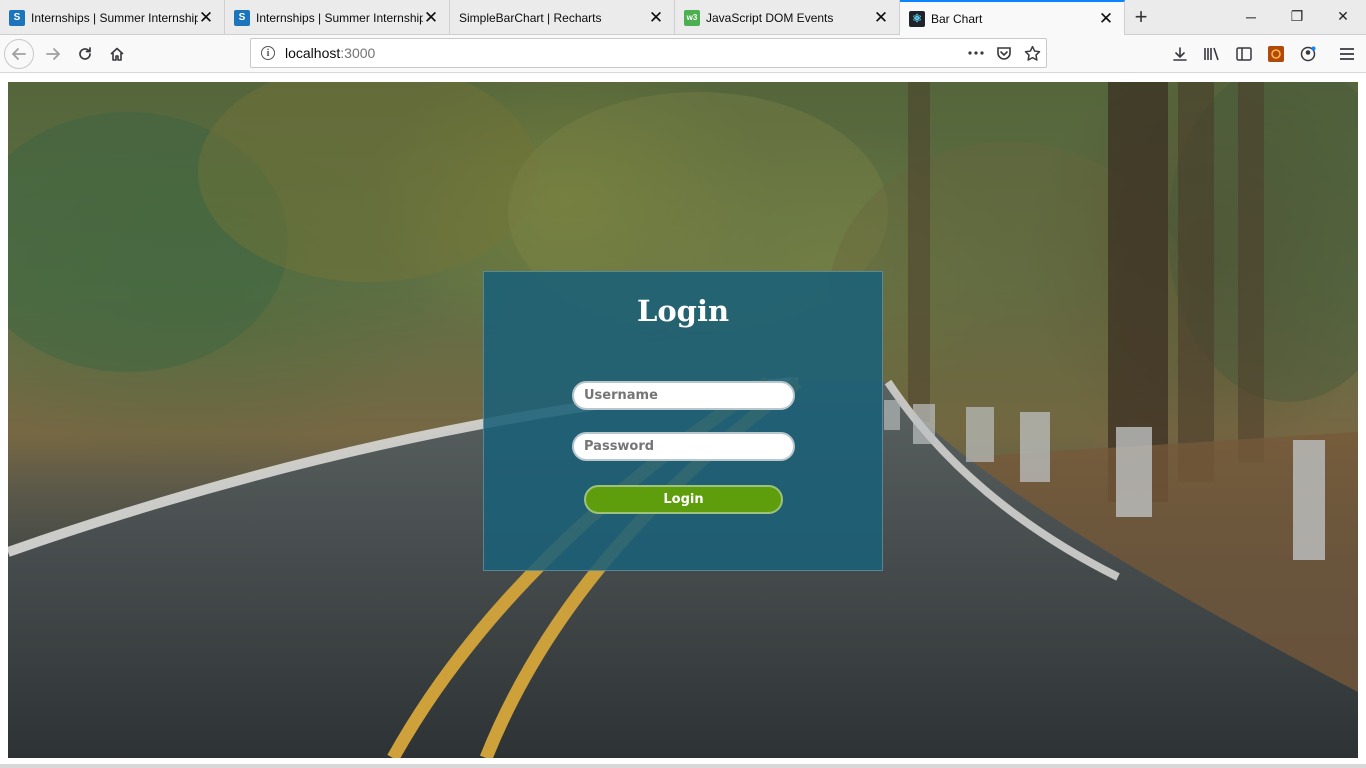 Image resolution: width=1366 pixels, height=768 pixels. I want to click on reload-icon, so click(85, 53).